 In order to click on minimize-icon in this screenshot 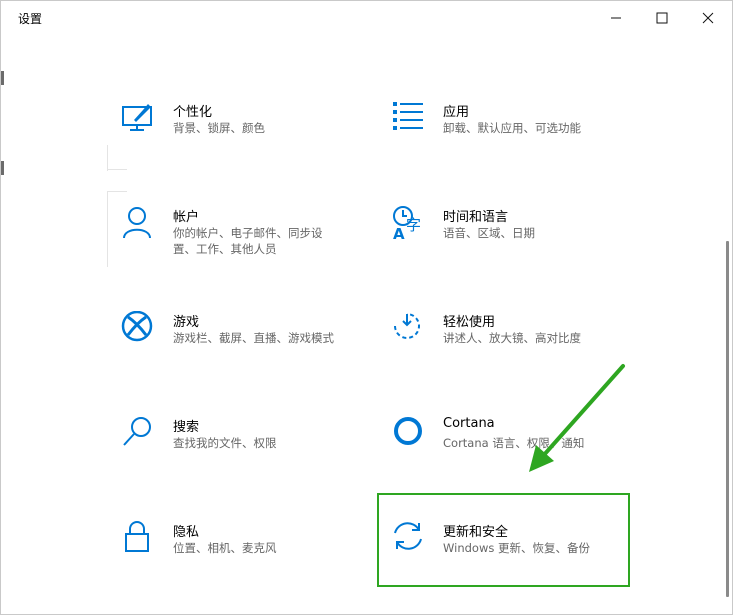, I will do `click(616, 17)`.